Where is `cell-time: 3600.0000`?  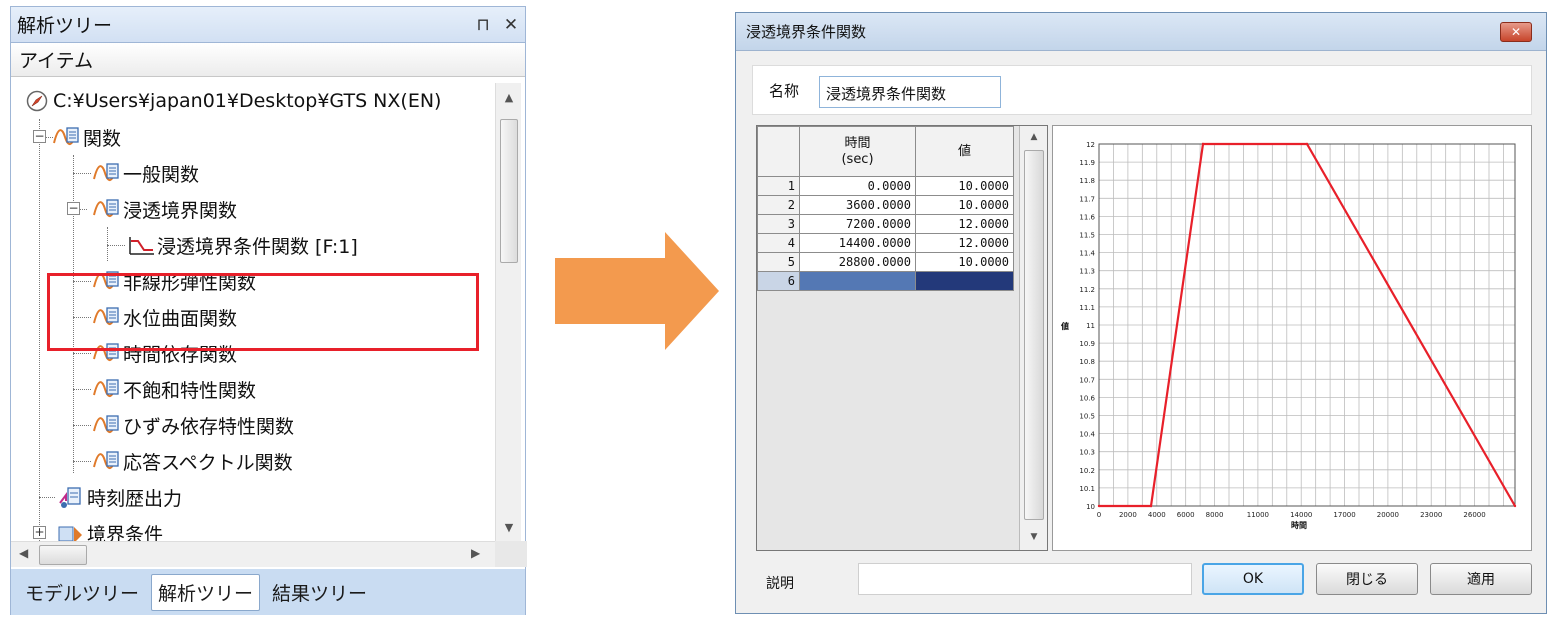
cell-time: 3600.0000 is located at coordinates (857, 205).